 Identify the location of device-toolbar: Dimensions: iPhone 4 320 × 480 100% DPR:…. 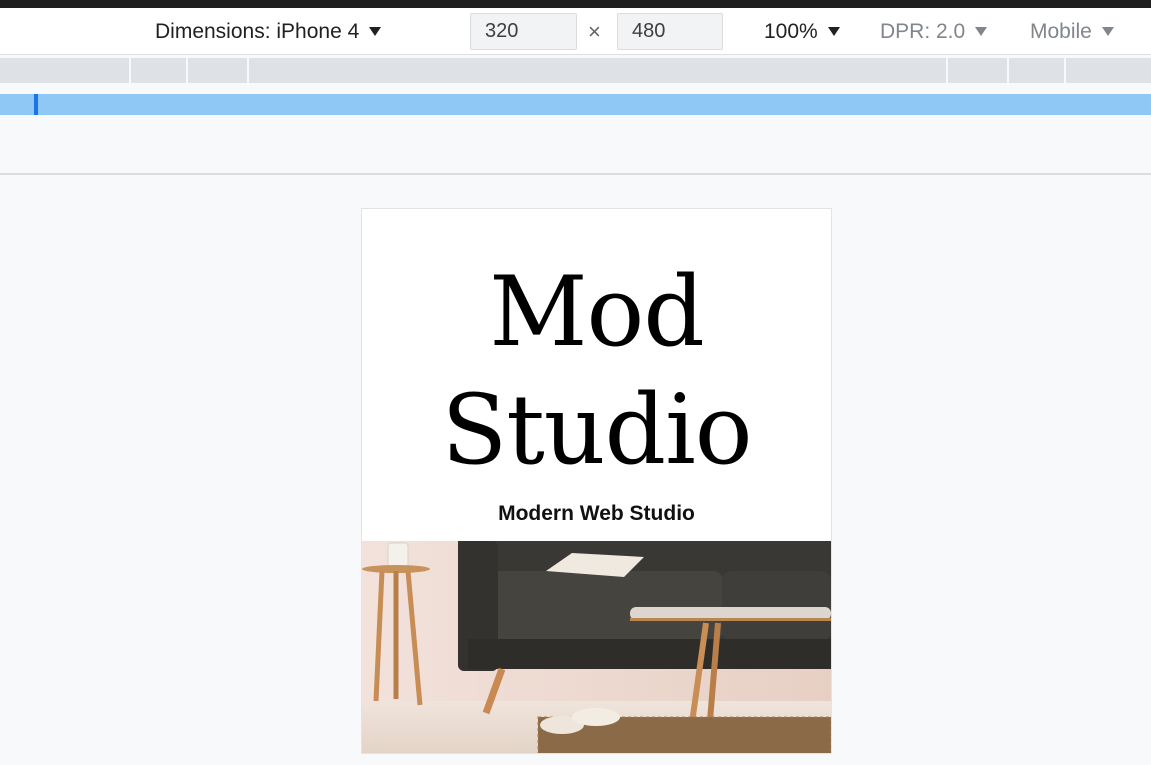
(575, 31).